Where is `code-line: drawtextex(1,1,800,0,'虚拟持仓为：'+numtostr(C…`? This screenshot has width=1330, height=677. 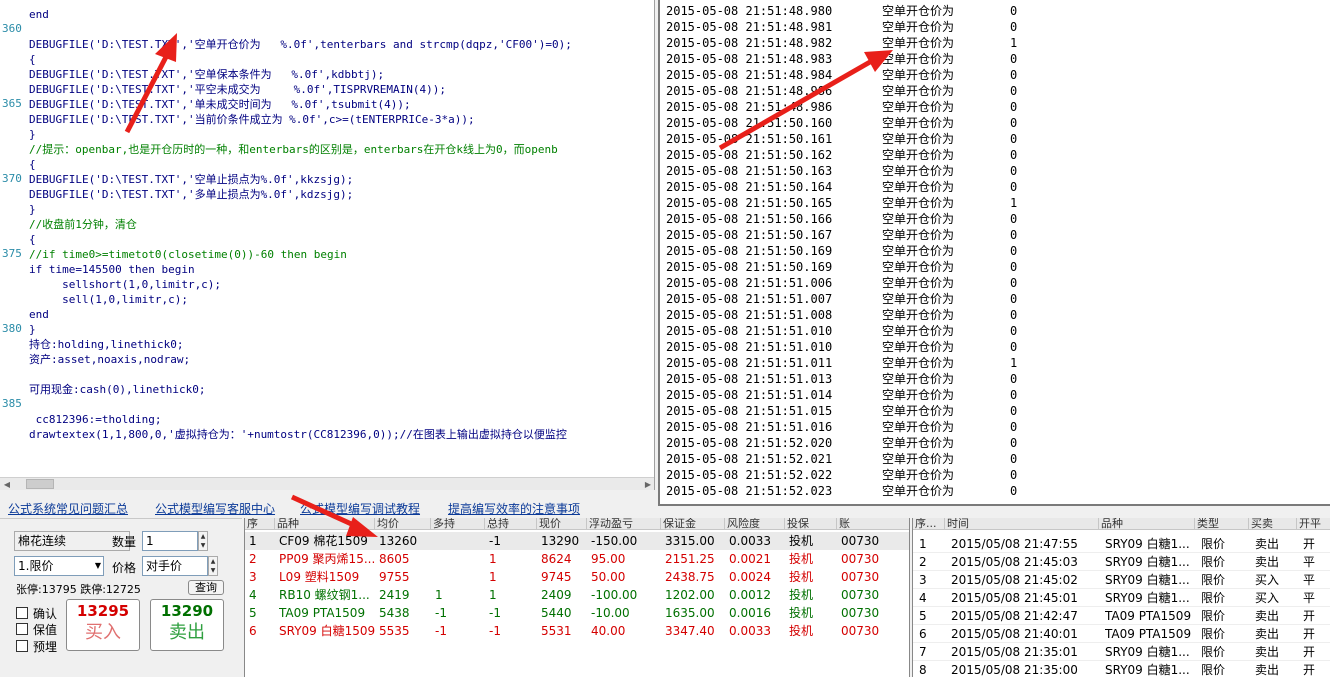
code-line: drawtextex(1,1,800,0,'虚拟持仓为：'+numtostr(C… is located at coordinates (298, 434).